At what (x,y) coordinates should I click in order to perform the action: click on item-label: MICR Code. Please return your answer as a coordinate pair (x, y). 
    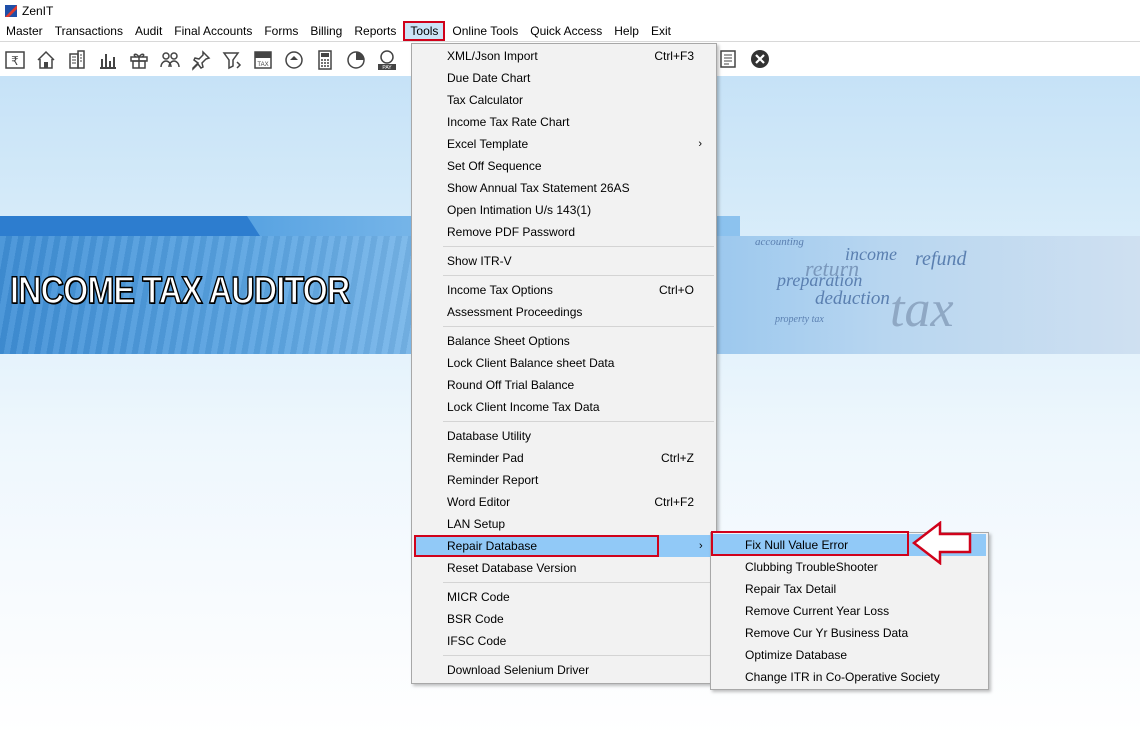
    Looking at the image, I should click on (478, 597).